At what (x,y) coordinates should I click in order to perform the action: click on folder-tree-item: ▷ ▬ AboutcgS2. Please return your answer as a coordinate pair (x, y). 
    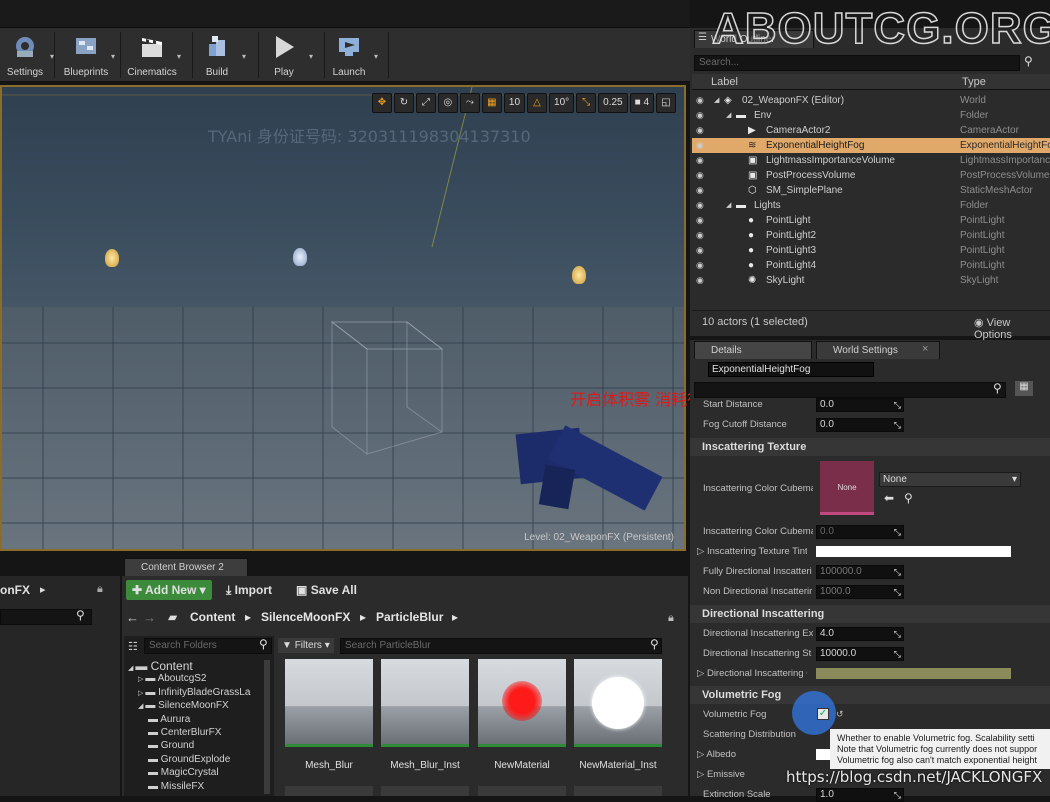
    Looking at the image, I should click on (172, 678).